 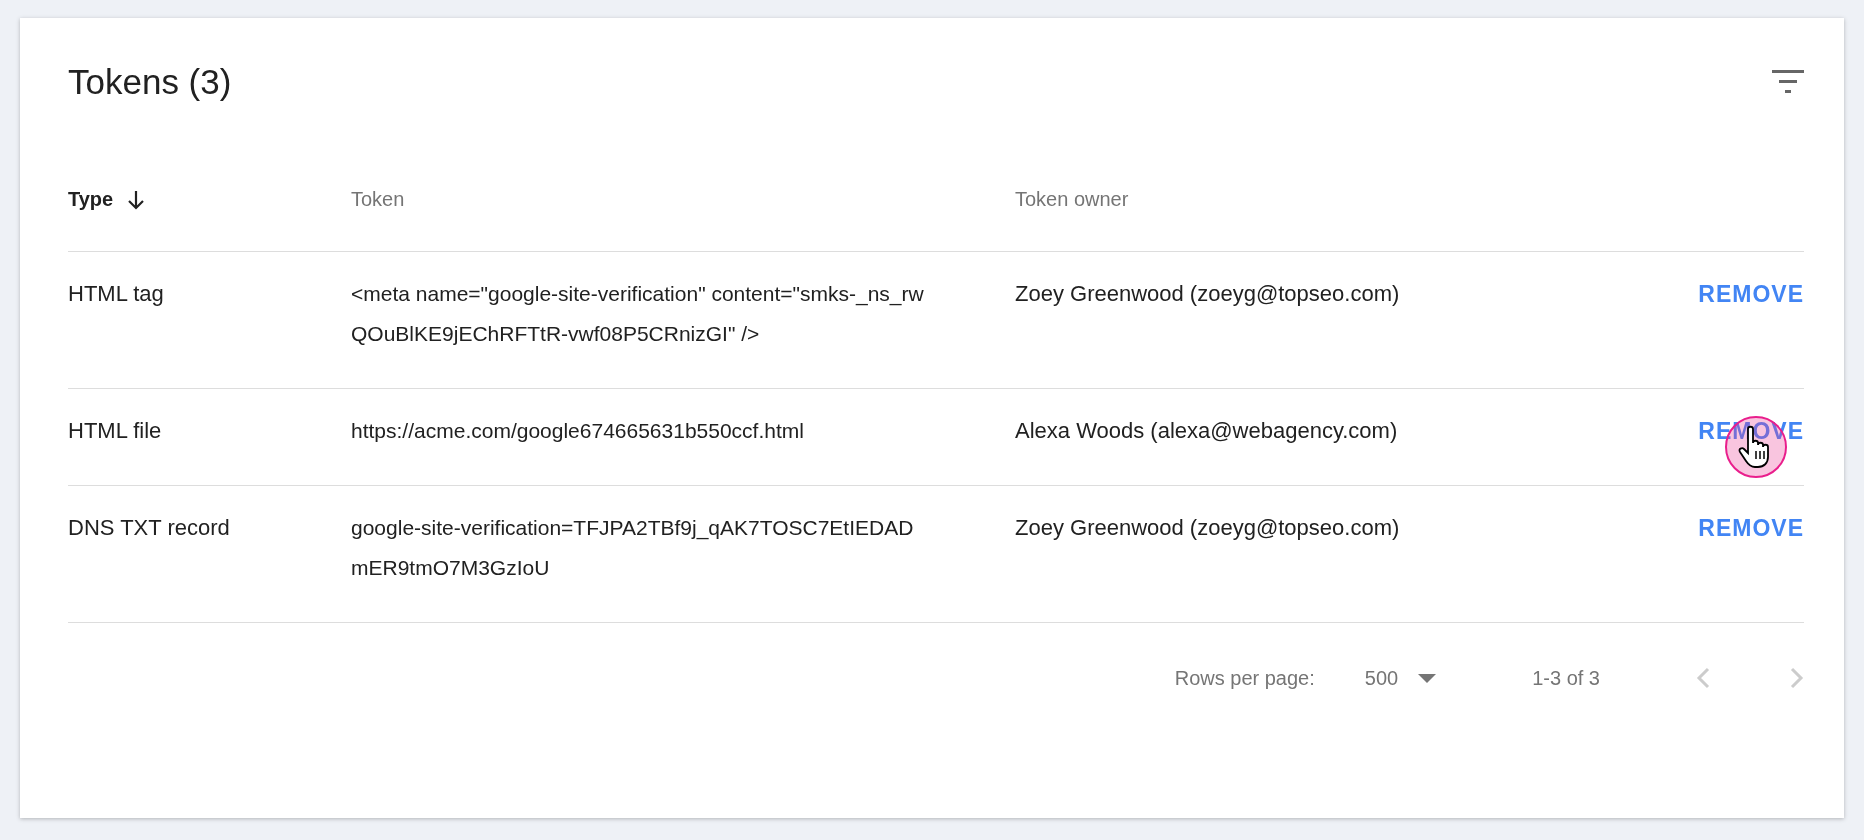 I want to click on token-value: https://acme.com/google674665631b550ccf.html, so click(x=577, y=430).